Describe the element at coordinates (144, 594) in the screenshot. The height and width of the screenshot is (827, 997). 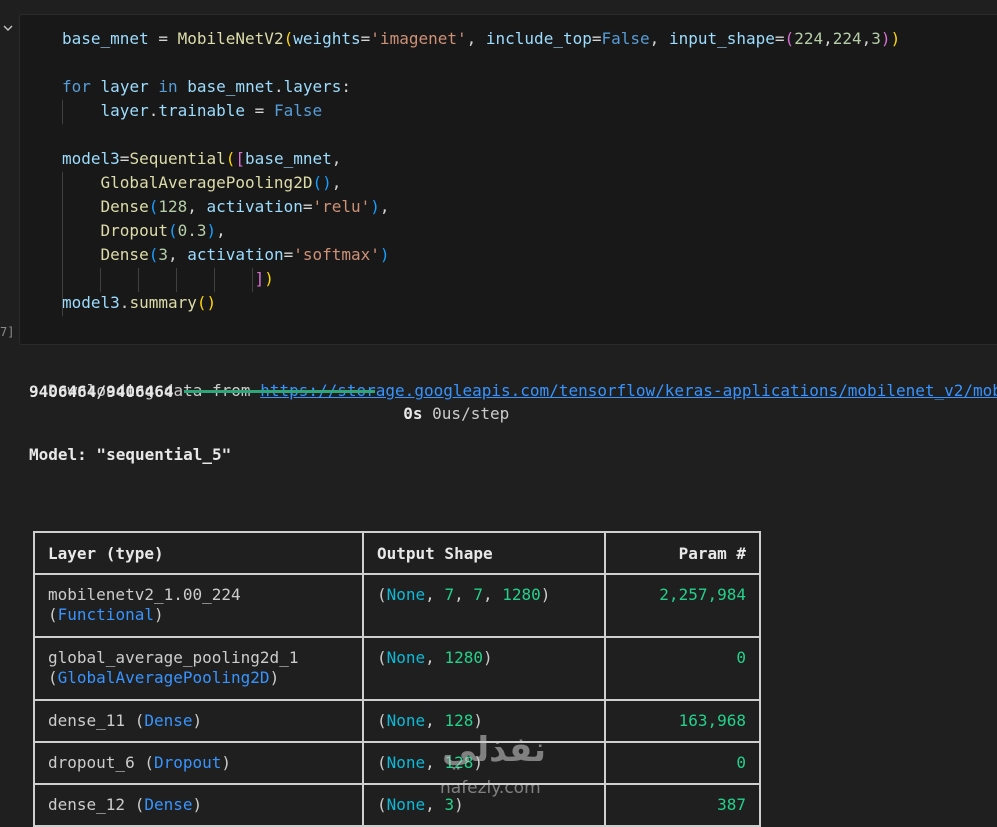
I see `layer-name: mobilenetv2_1.00_224` at that location.